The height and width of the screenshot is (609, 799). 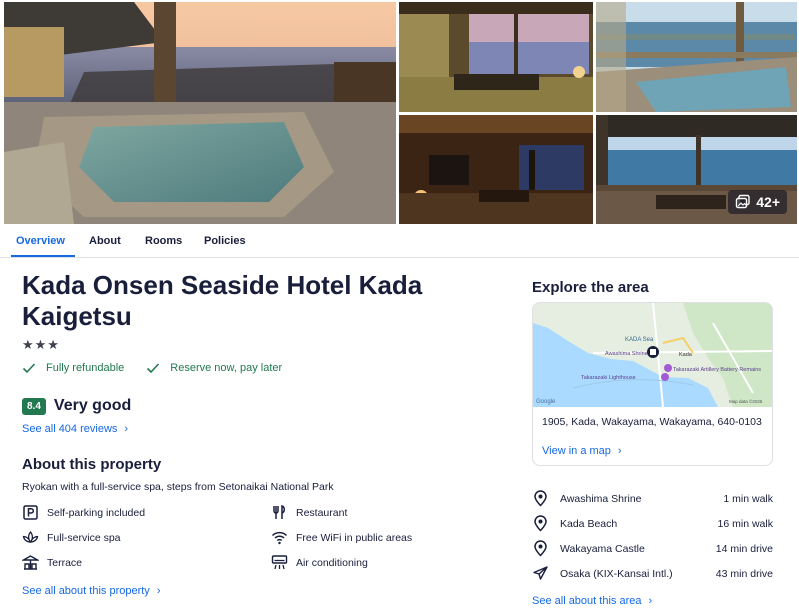 I want to click on see-all-about-area-link: See all about this area ›, so click(x=592, y=601).